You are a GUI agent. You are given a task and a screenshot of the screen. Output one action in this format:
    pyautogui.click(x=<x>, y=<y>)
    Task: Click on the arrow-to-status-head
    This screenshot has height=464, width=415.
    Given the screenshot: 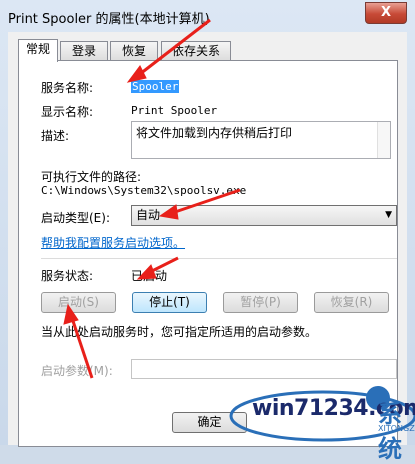 What is the action you would take?
    pyautogui.click(x=146, y=272)
    